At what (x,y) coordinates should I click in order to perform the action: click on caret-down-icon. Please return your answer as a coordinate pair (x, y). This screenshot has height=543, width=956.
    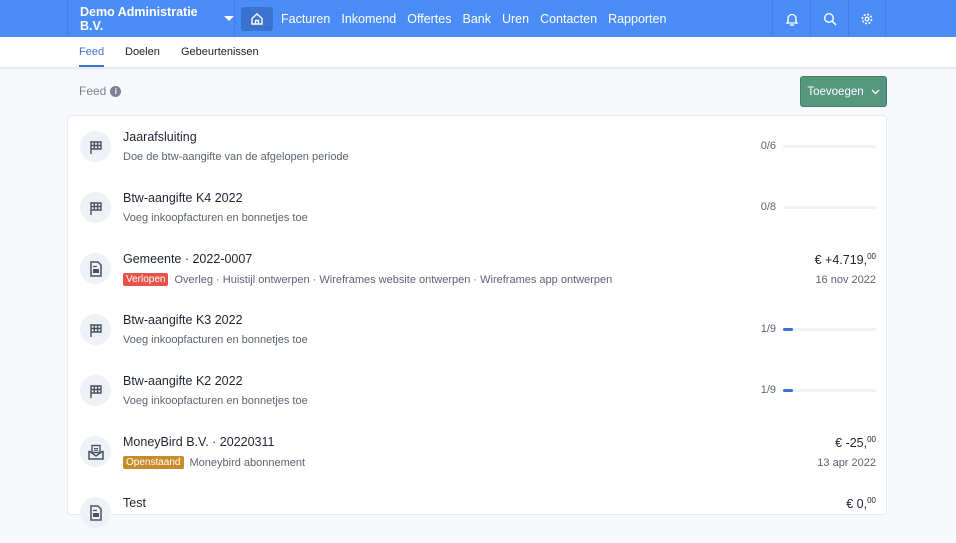
    Looking at the image, I should click on (229, 18).